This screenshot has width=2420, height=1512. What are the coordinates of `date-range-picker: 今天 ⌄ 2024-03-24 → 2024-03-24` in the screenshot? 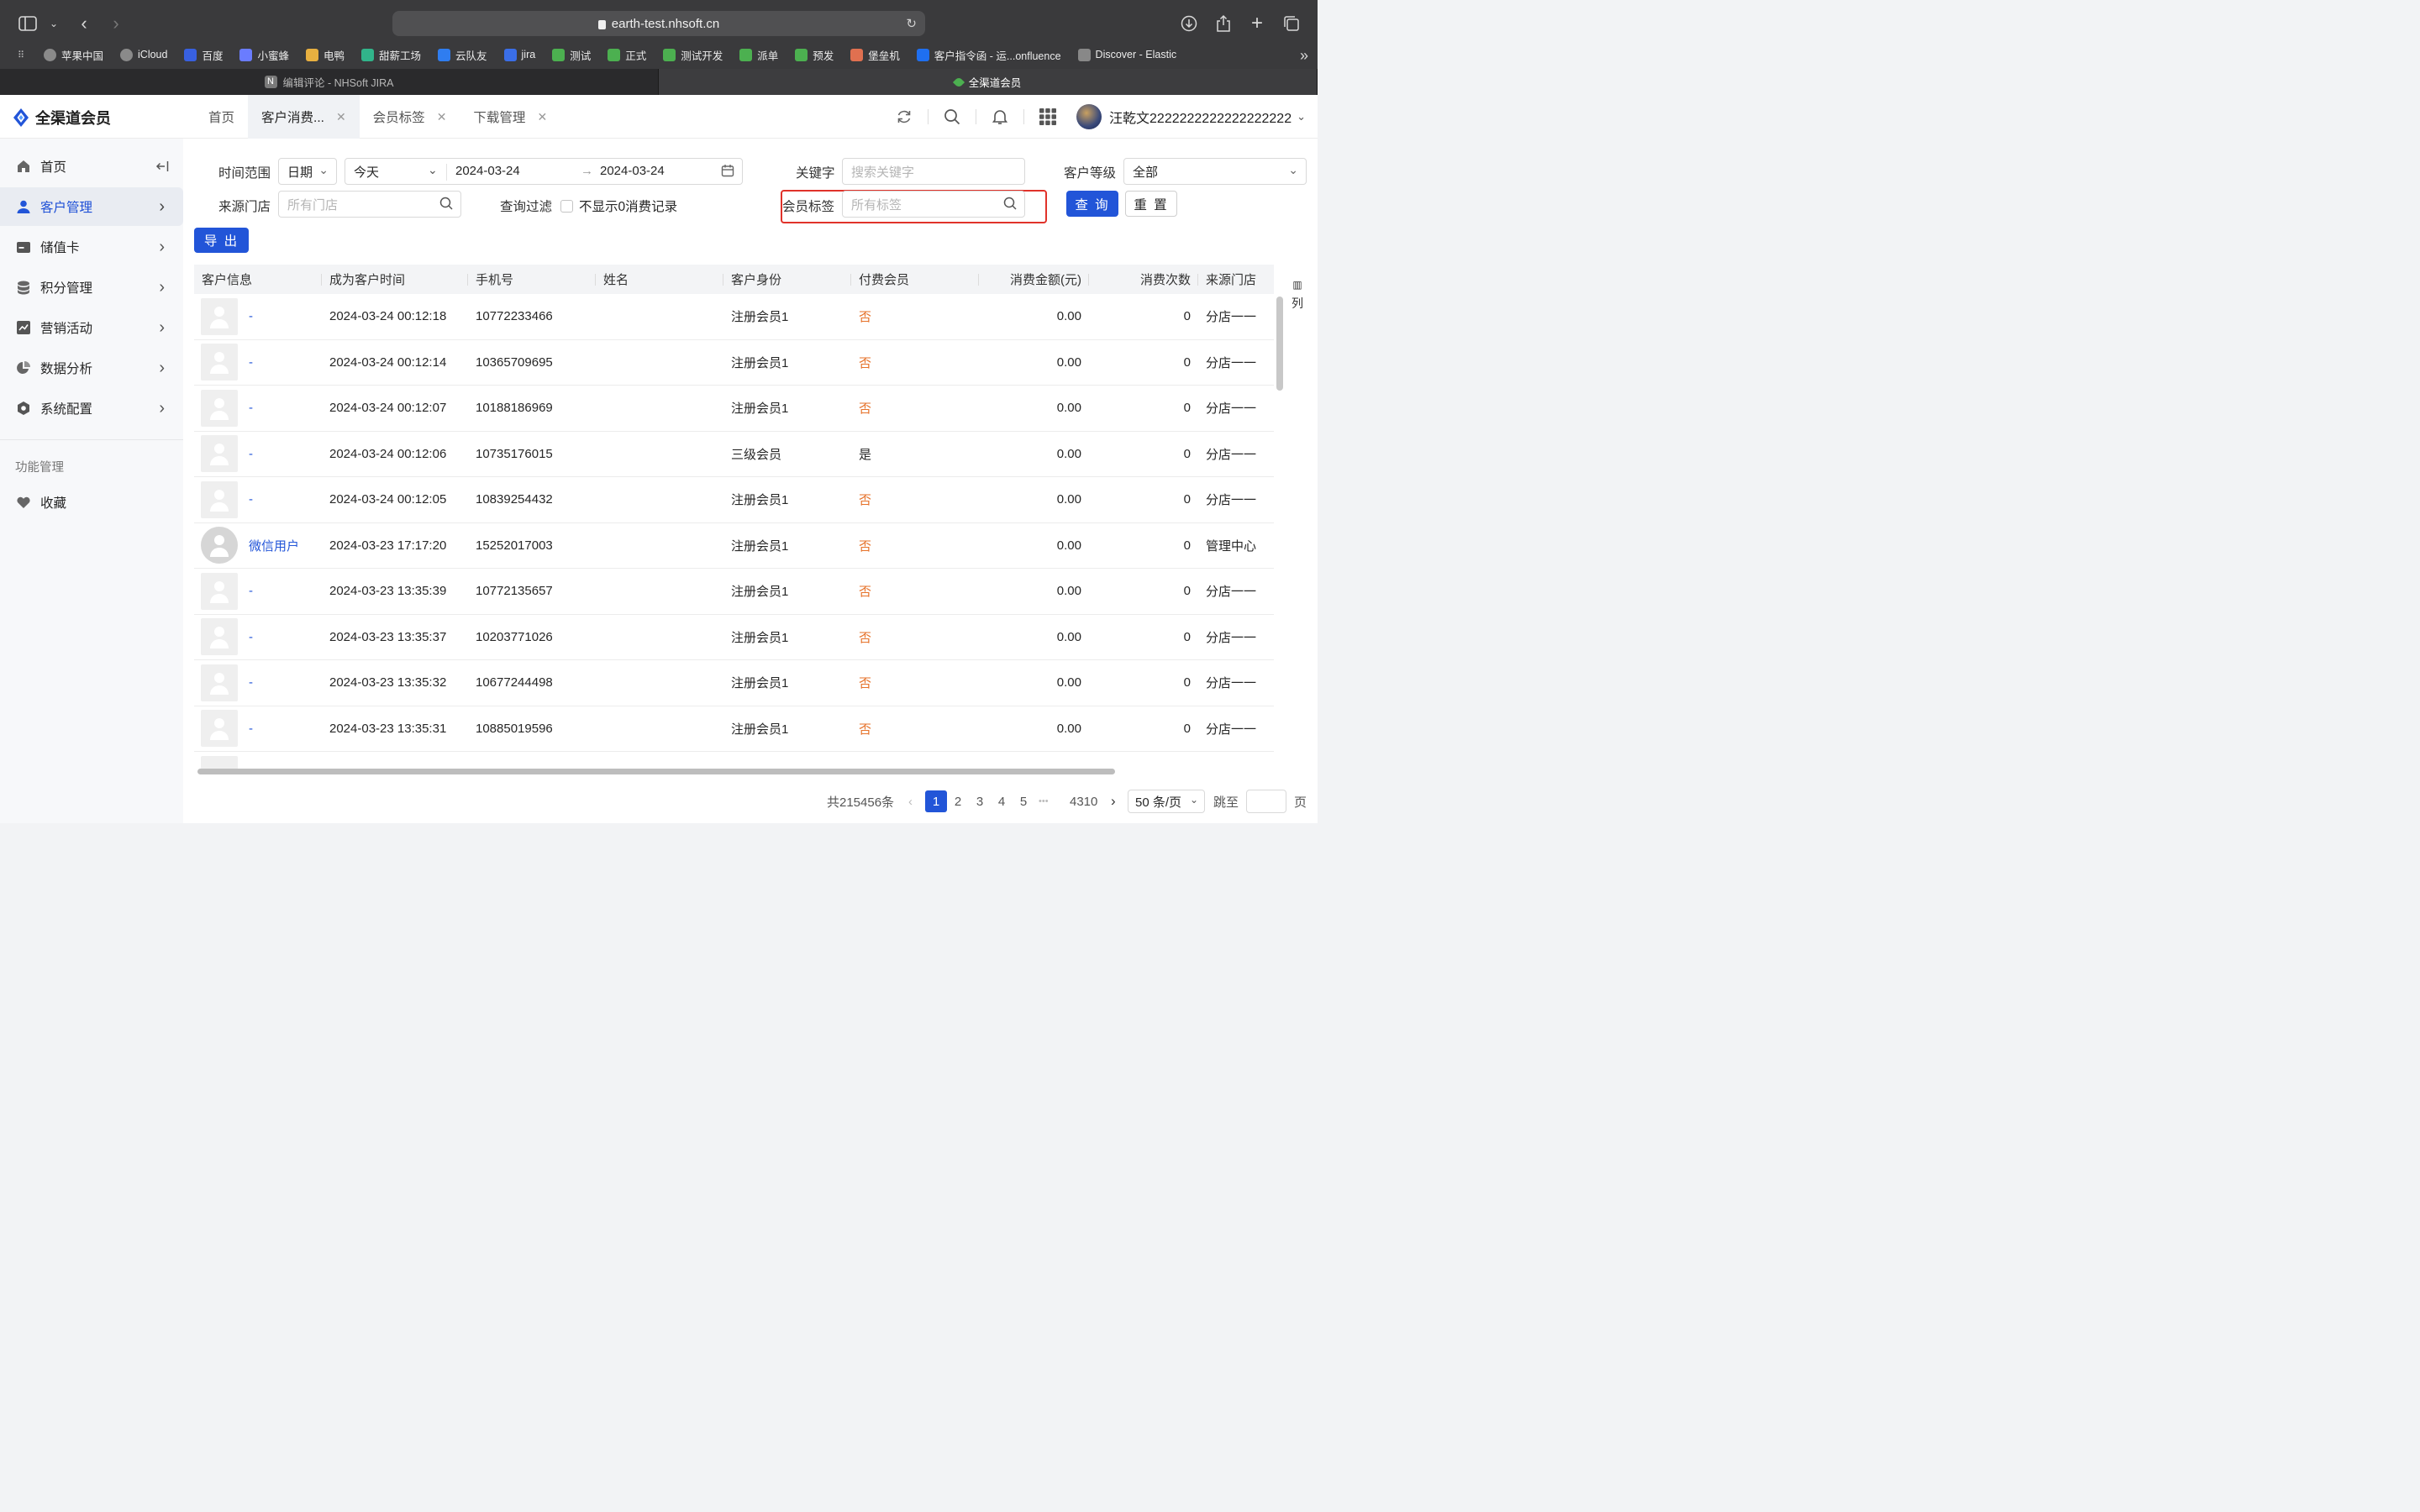 It's located at (544, 171).